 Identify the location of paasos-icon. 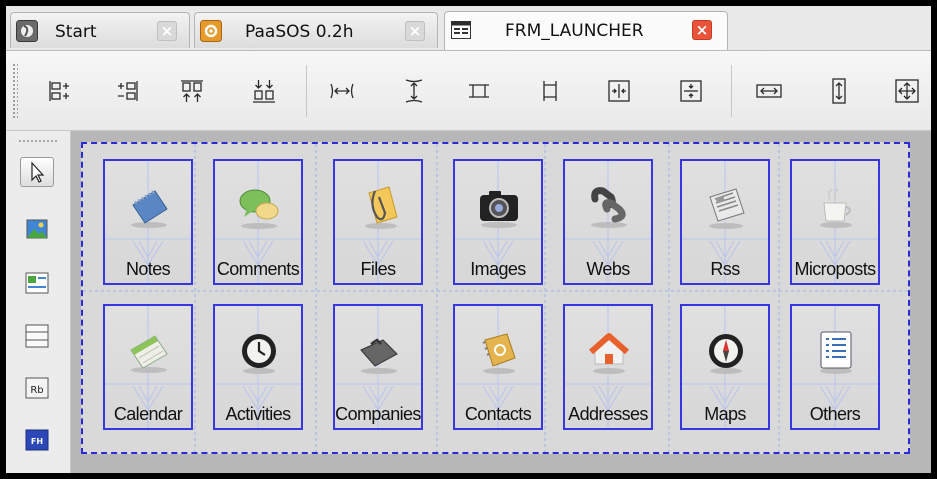
(211, 31).